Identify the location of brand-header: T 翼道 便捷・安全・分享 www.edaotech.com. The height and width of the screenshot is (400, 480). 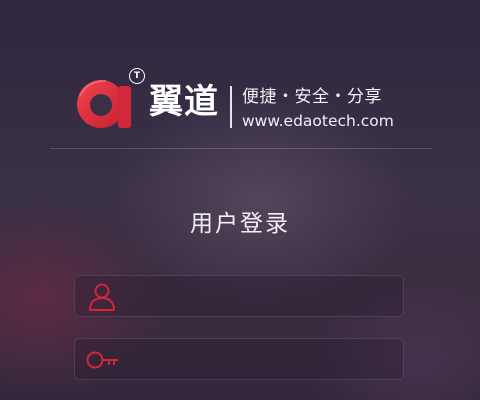
(244, 99).